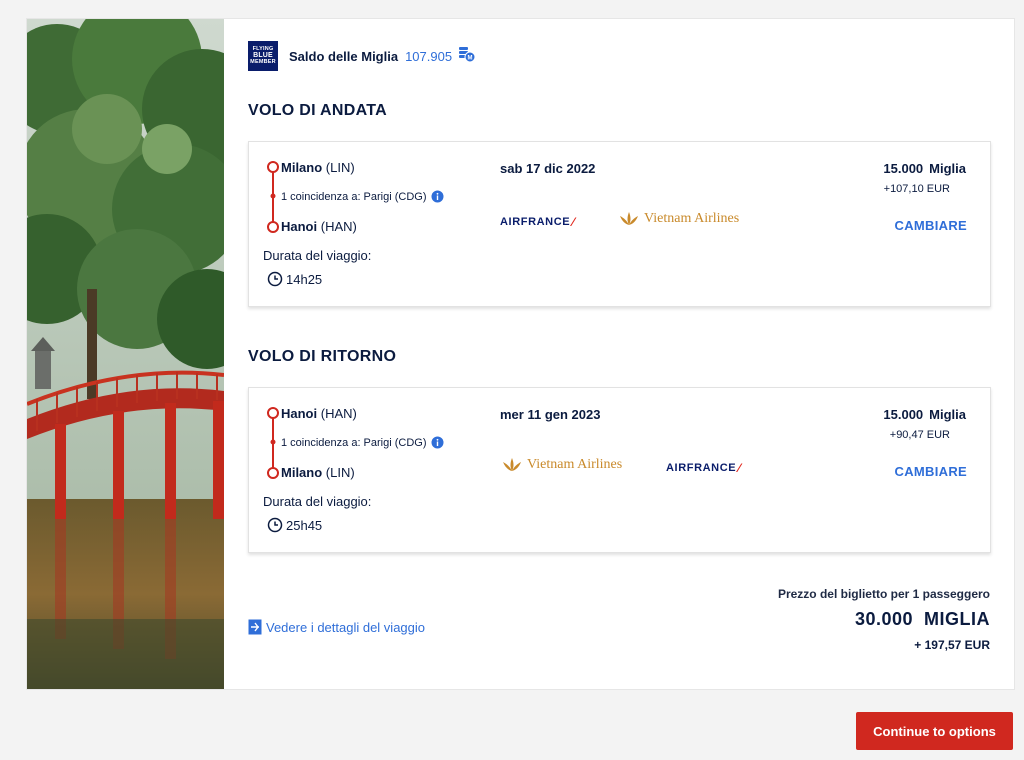 This screenshot has width=1024, height=760. Describe the element at coordinates (319, 413) in the screenshot. I see `return-origin: Hanoi (HAN)` at that location.